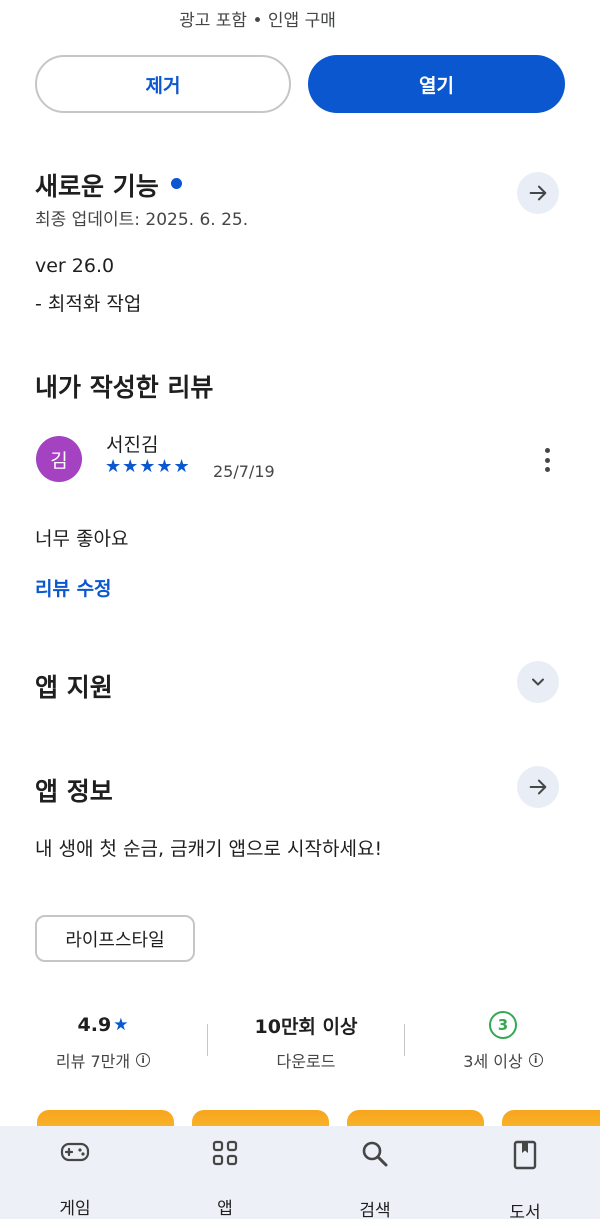 The width and height of the screenshot is (600, 1219). What do you see at coordinates (375, 1172) in the screenshot?
I see `nav-item-search: 검색` at bounding box center [375, 1172].